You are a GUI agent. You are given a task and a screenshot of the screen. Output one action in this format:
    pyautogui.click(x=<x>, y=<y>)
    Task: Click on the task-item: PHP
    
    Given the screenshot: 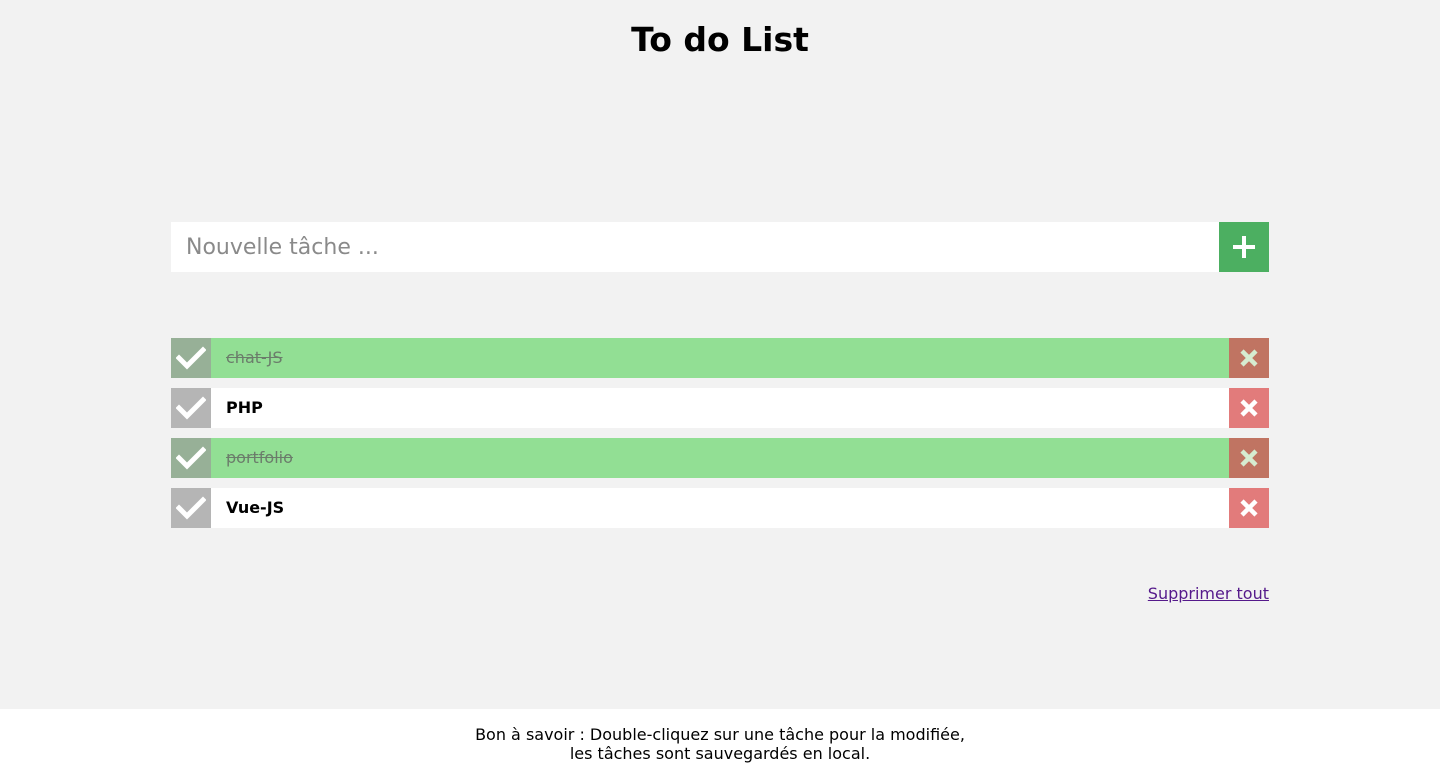 What is the action you would take?
    pyautogui.click(x=720, y=408)
    